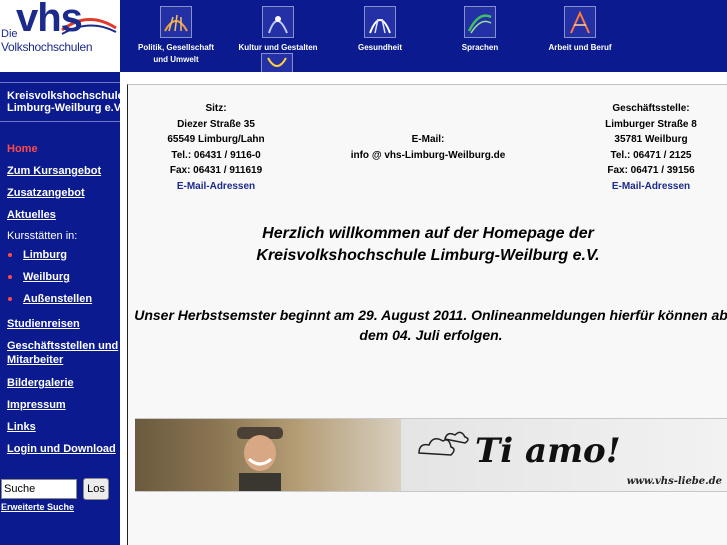  What do you see at coordinates (46, 193) in the screenshot?
I see `sidebar-item-zusatzangebot: Zusatzangebot` at bounding box center [46, 193].